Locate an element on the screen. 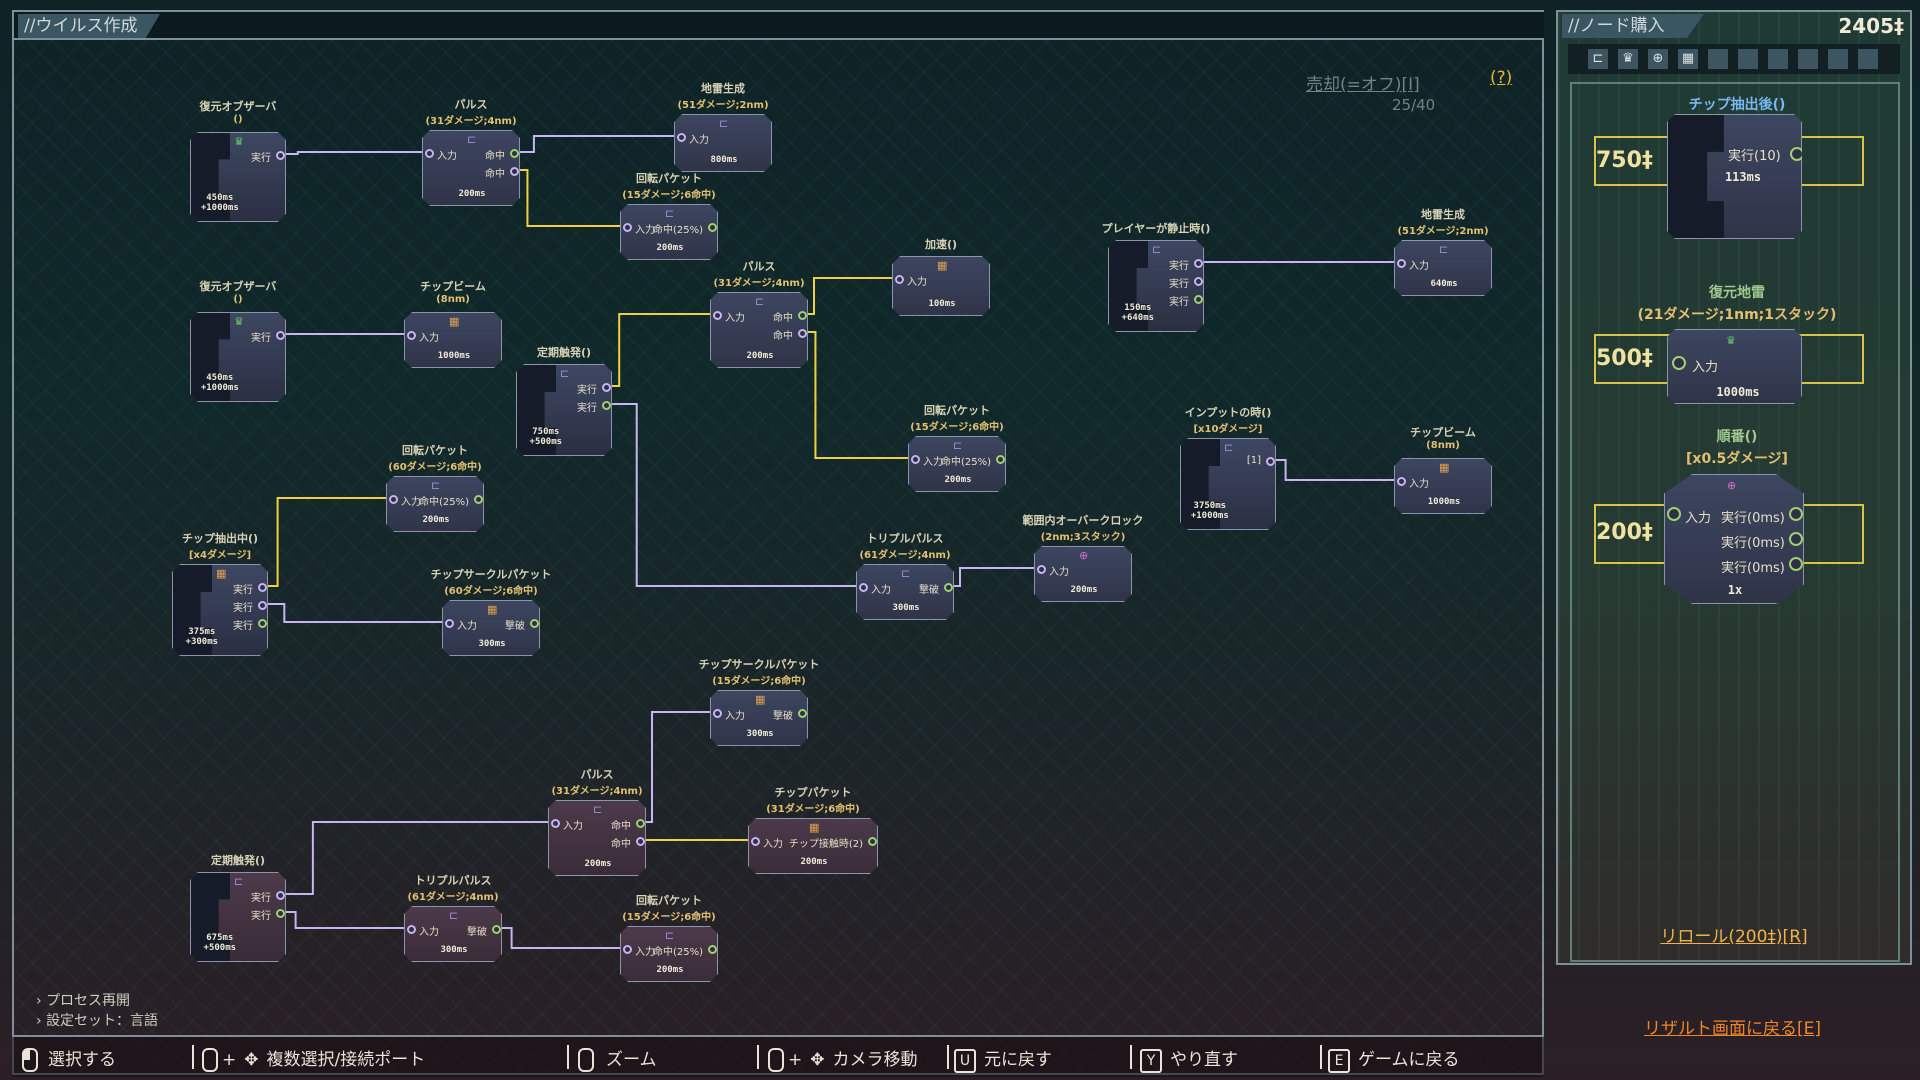  node-n11: ⊏ 入力 命中(25%) 200ms is located at coordinates (435, 504).